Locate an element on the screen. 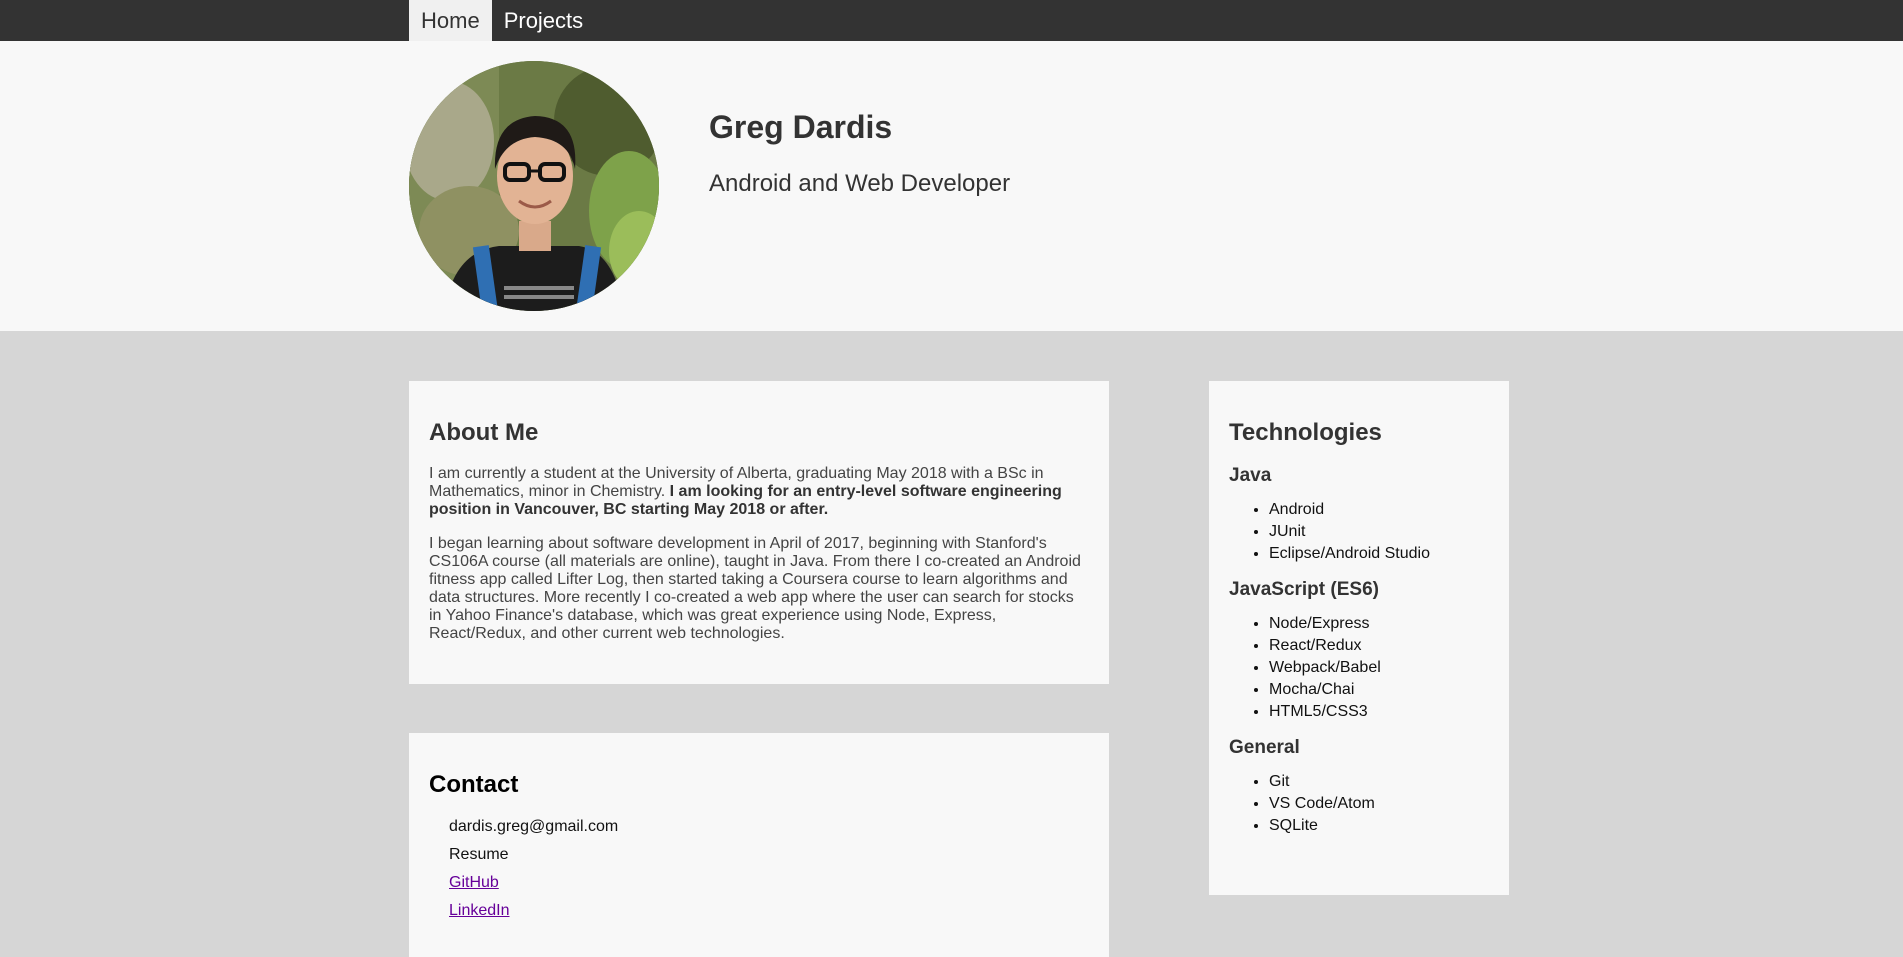 The height and width of the screenshot is (957, 1903). tech-list-java: Android JUnit Eclipse/Android Studio is located at coordinates (1359, 532).